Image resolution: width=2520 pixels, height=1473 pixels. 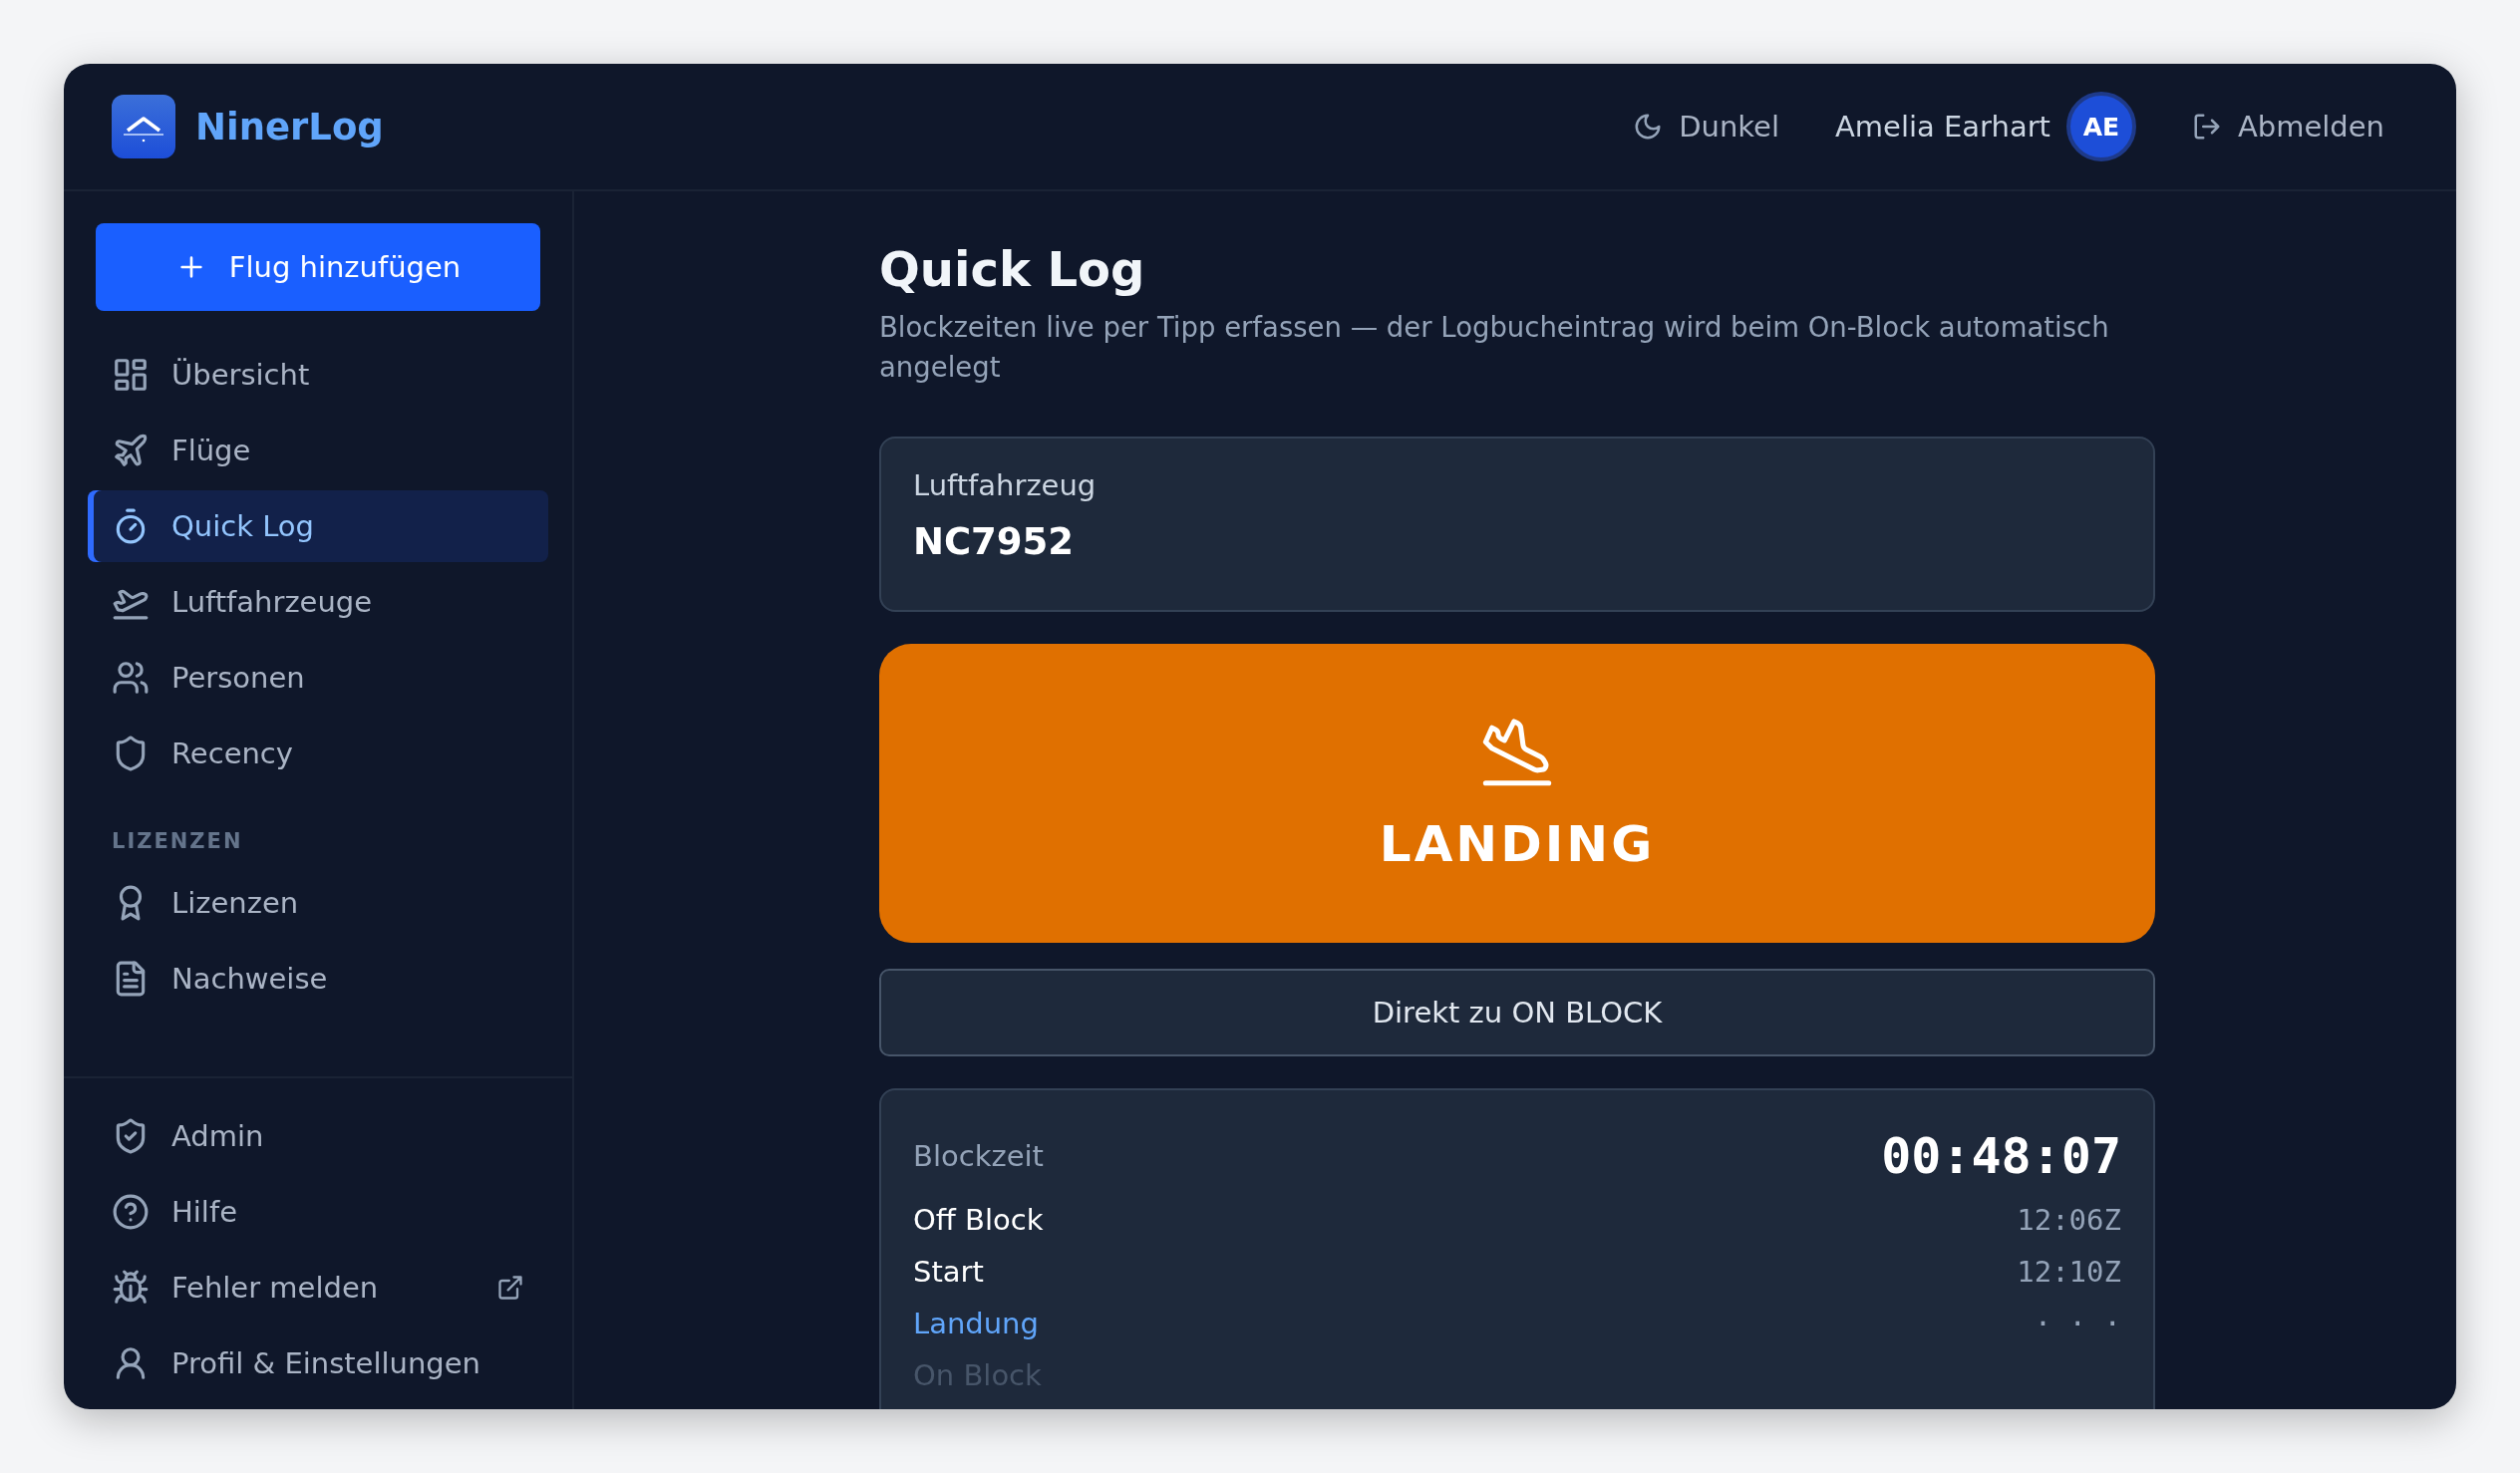 What do you see at coordinates (318, 267) in the screenshot?
I see `add-flight-button: Flug hinzufügen` at bounding box center [318, 267].